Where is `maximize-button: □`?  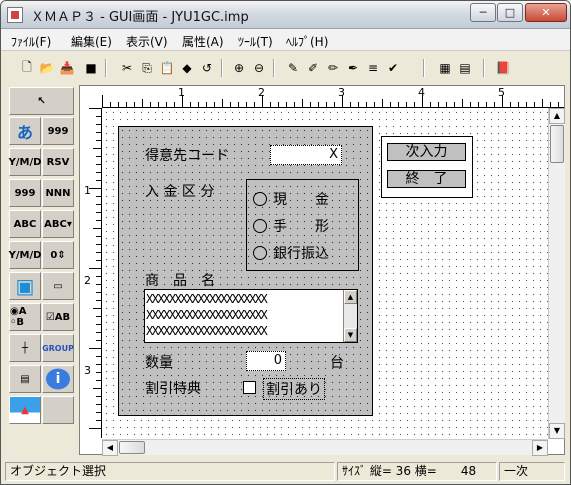
maximize-button: □ is located at coordinates (510, 12).